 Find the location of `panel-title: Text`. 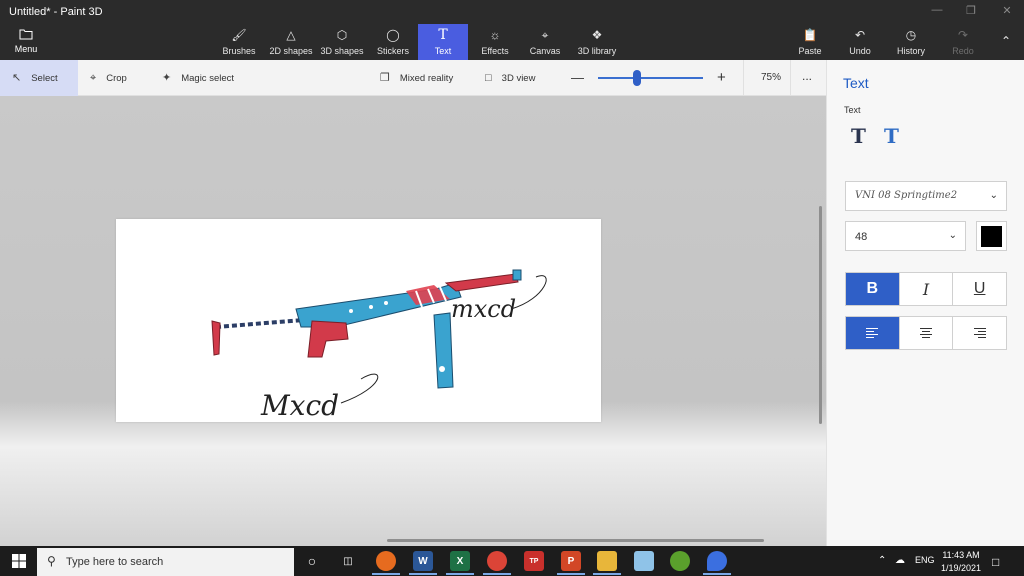

panel-title: Text is located at coordinates (856, 83).